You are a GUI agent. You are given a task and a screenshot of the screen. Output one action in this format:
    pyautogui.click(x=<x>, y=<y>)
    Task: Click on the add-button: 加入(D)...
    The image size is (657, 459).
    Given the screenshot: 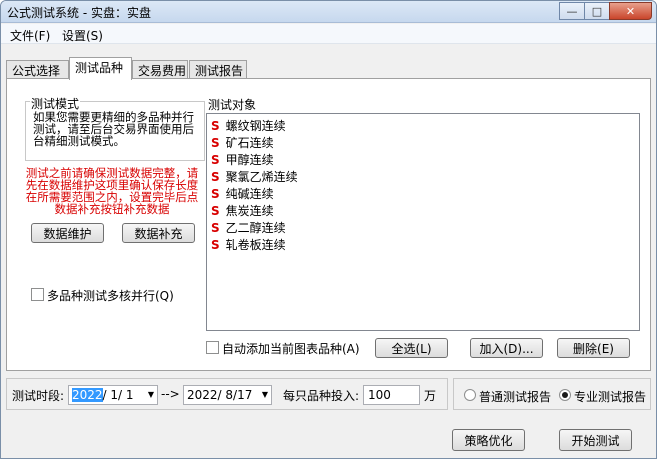 What is the action you would take?
    pyautogui.click(x=506, y=348)
    